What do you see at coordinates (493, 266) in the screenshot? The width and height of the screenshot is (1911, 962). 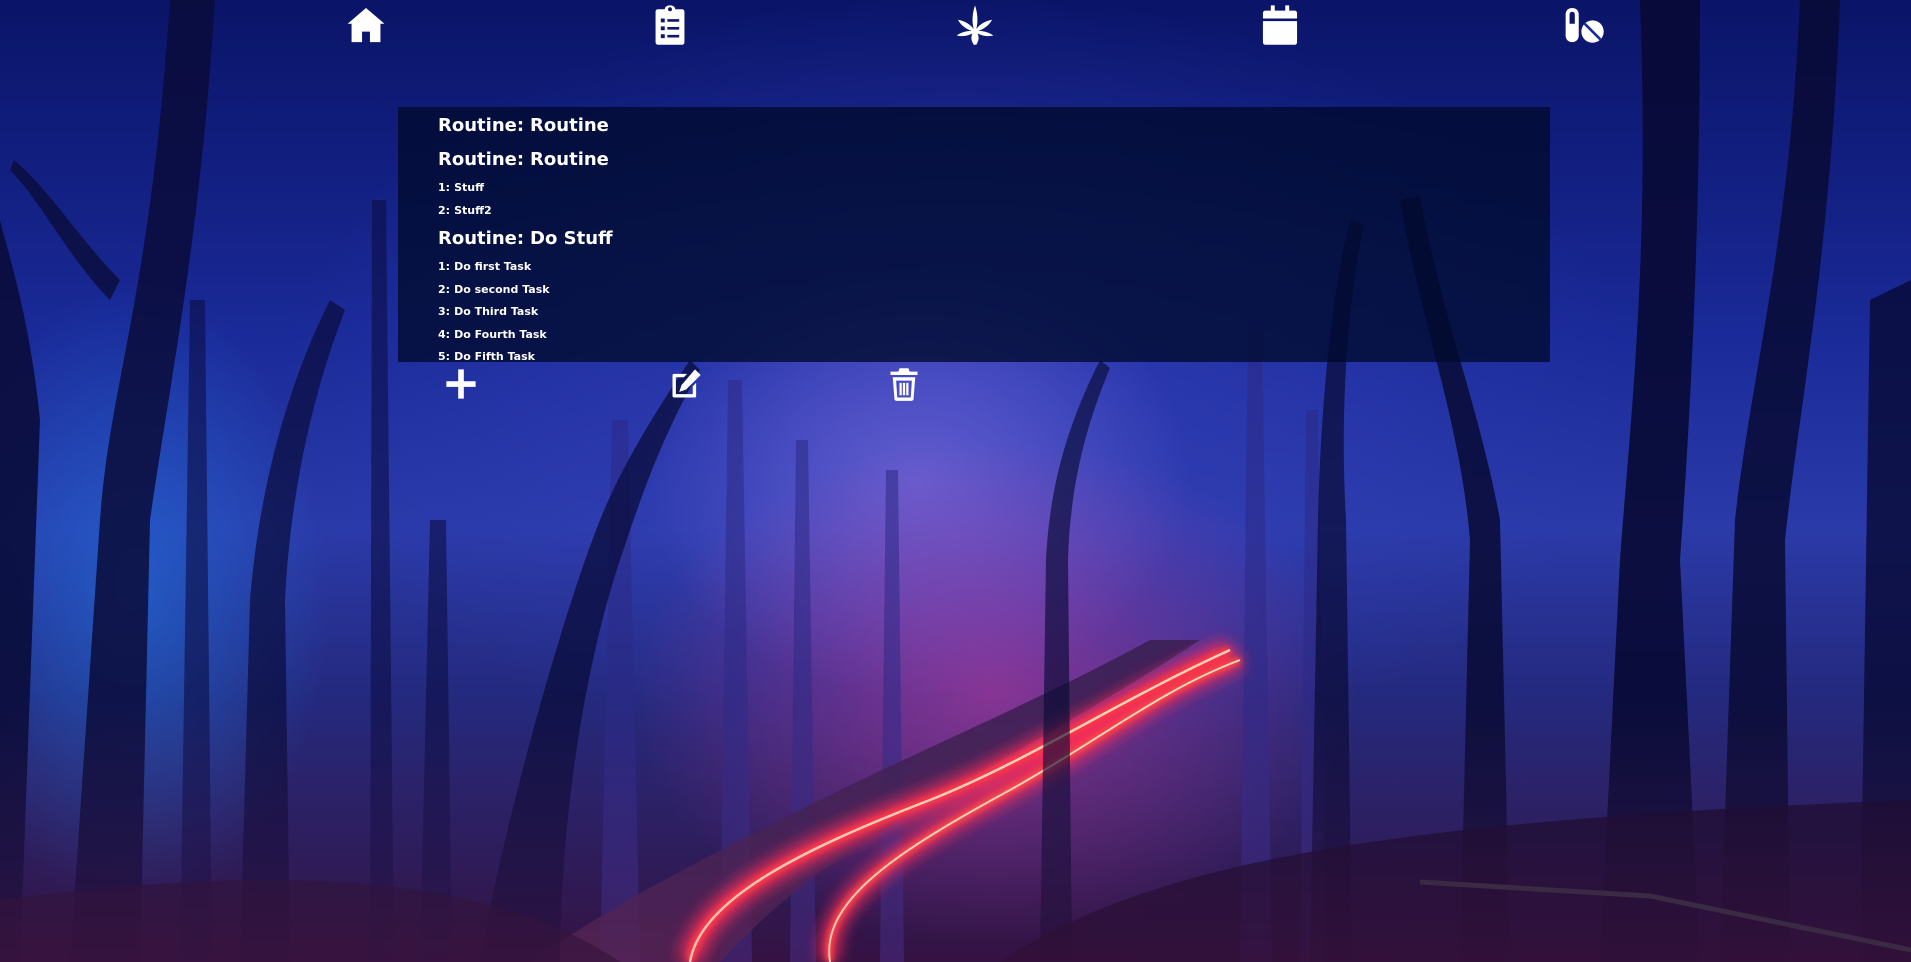 I see `task-text: Do first Task` at bounding box center [493, 266].